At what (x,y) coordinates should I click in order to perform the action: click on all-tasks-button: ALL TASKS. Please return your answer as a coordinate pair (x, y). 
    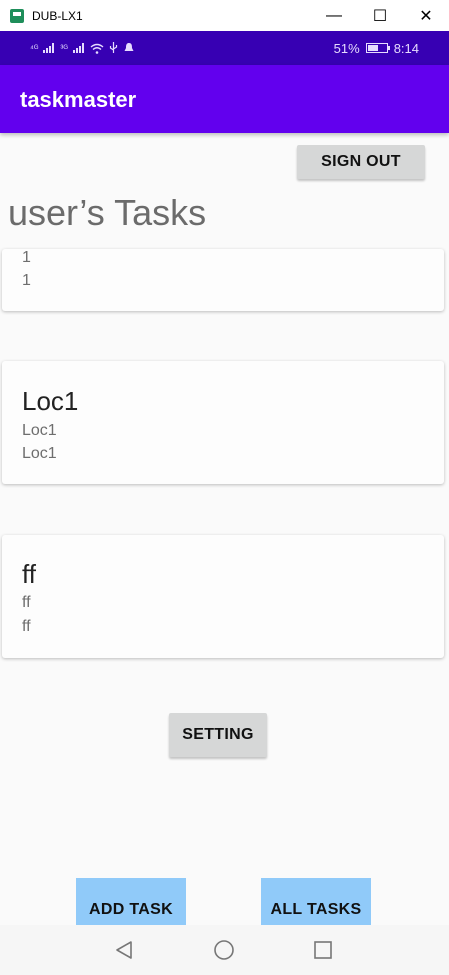
    Looking at the image, I should click on (316, 903).